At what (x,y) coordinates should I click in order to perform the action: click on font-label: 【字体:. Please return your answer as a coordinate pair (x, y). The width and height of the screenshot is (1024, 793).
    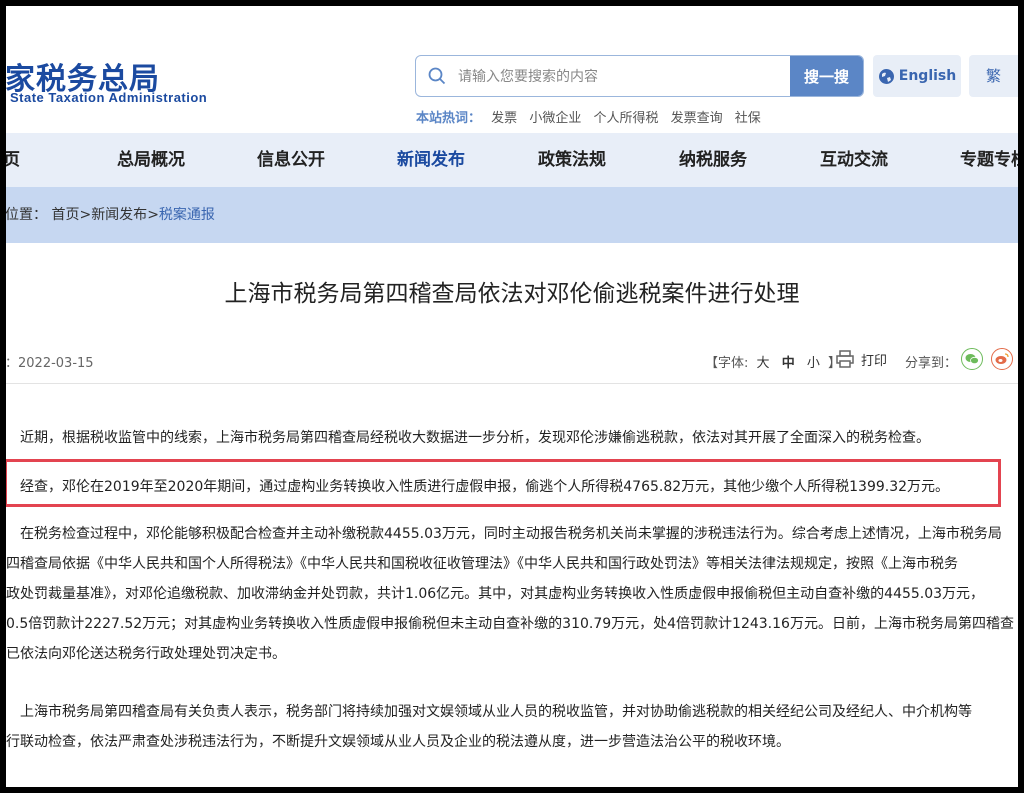
    Looking at the image, I should click on (727, 363).